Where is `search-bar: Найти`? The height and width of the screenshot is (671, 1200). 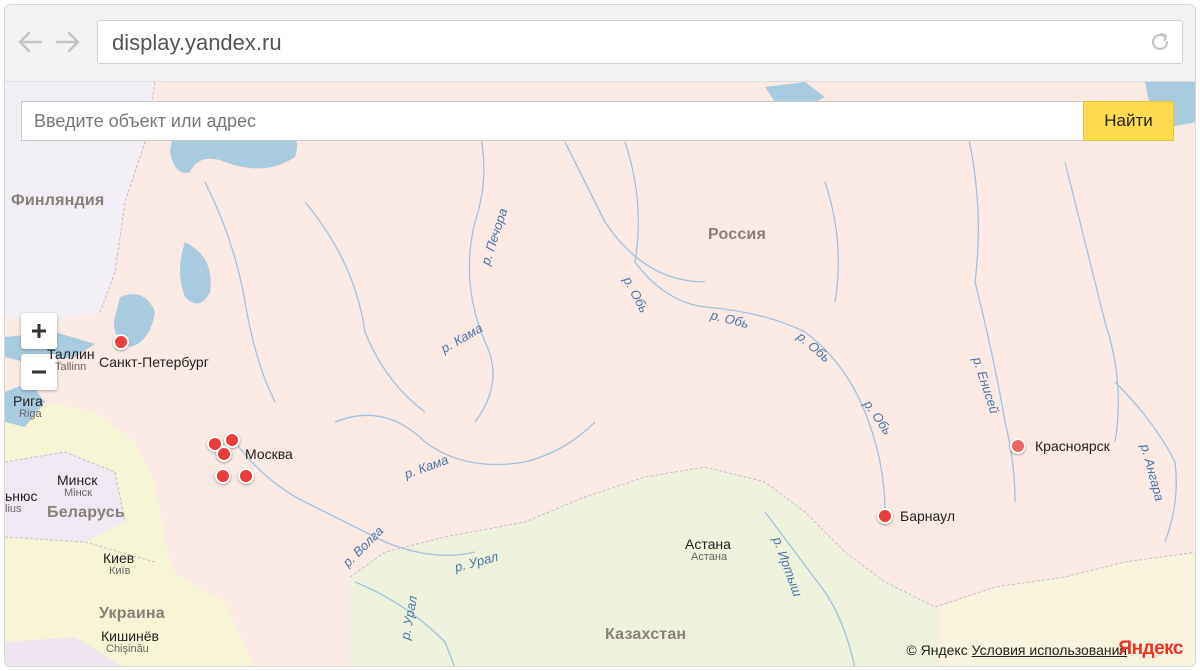 search-bar: Найти is located at coordinates (601, 121).